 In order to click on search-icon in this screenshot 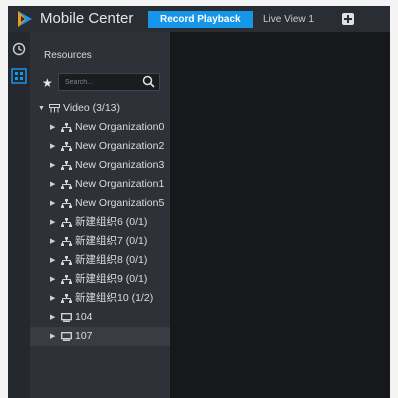, I will do `click(148, 81)`.